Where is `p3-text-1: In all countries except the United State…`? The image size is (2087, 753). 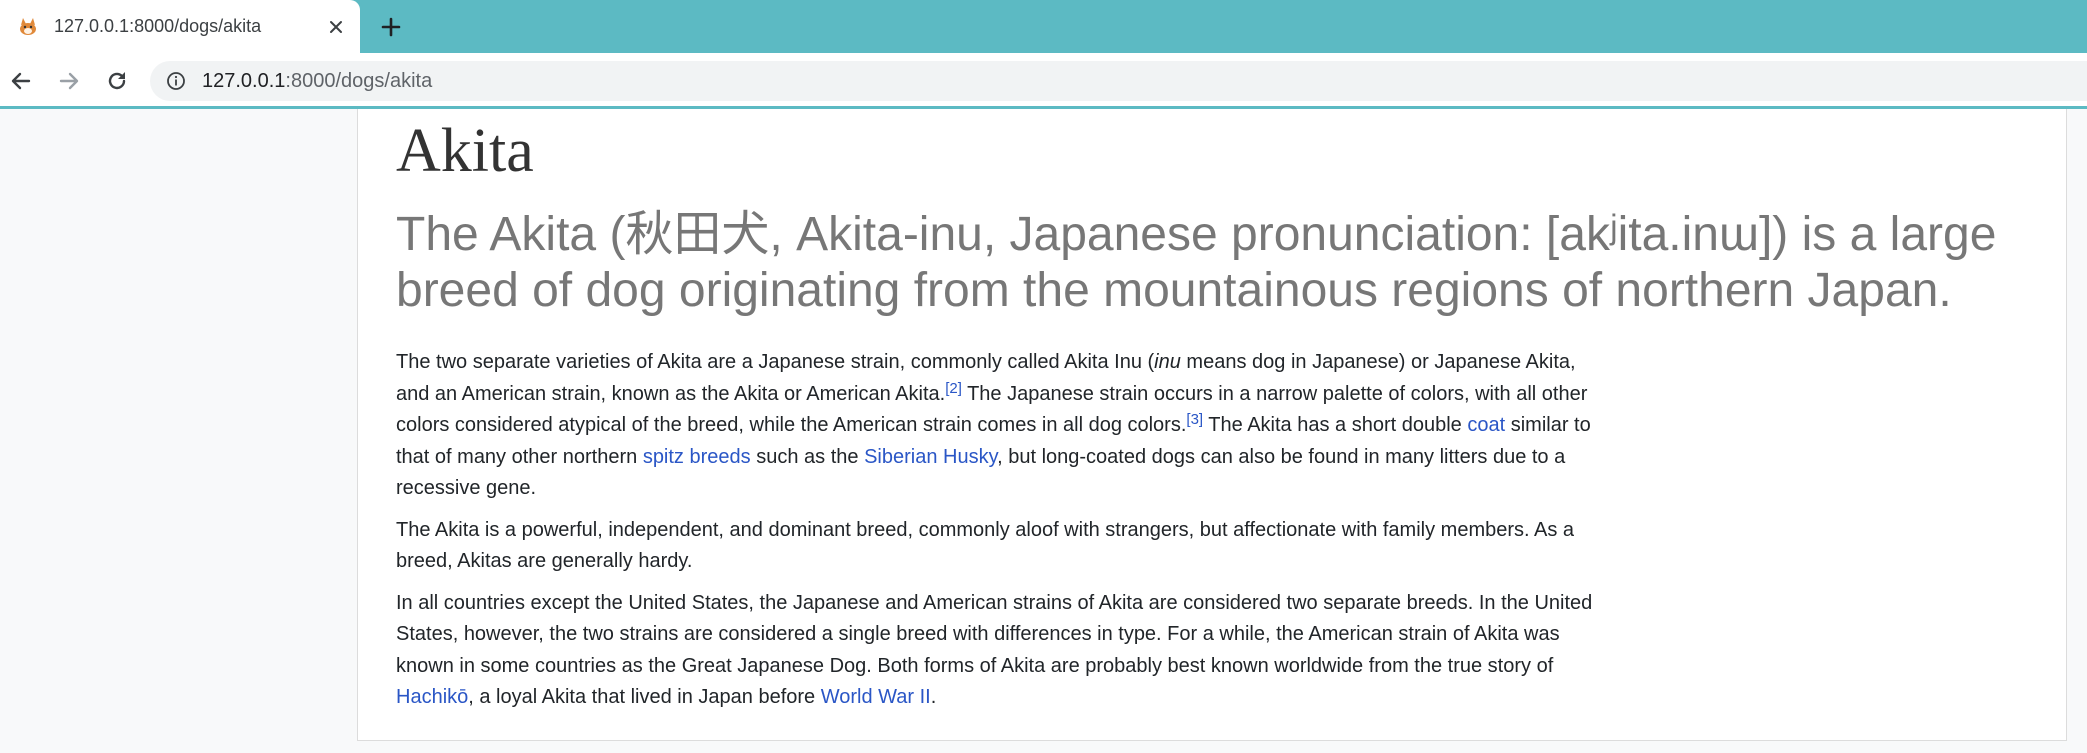 p3-text-1: In all countries except the United State… is located at coordinates (994, 634).